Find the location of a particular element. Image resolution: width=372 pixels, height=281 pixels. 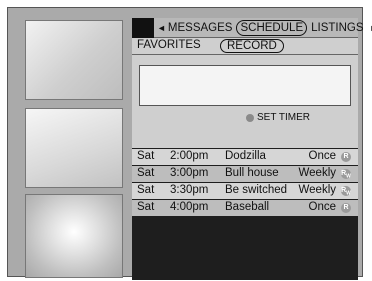

tab-messages: MESSAGES is located at coordinates (200, 28).